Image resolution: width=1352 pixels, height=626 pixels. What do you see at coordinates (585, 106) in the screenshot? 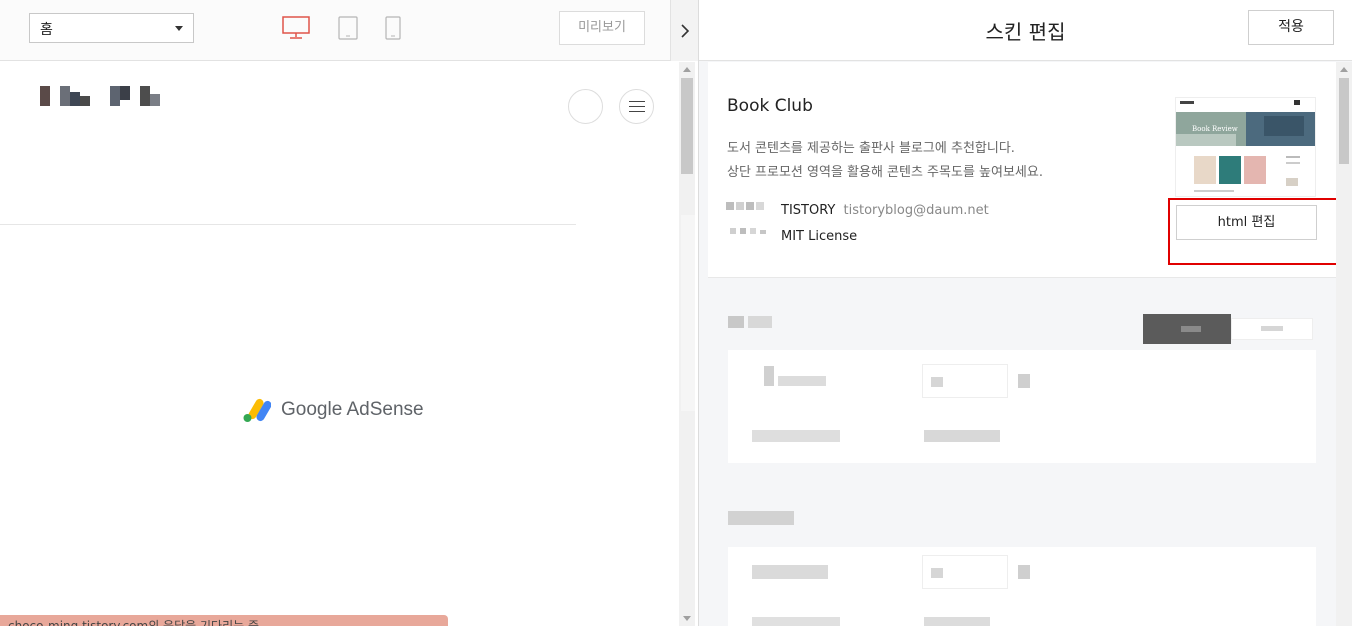
I see `search-button` at bounding box center [585, 106].